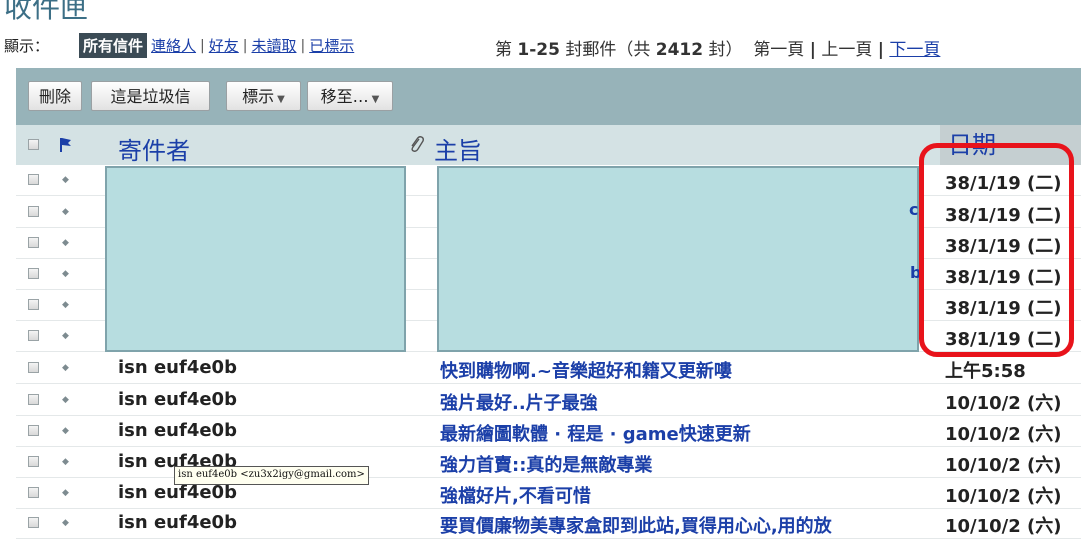  Describe the element at coordinates (113, 45) in the screenshot. I see `filter-all-mail: 所有信件` at that location.